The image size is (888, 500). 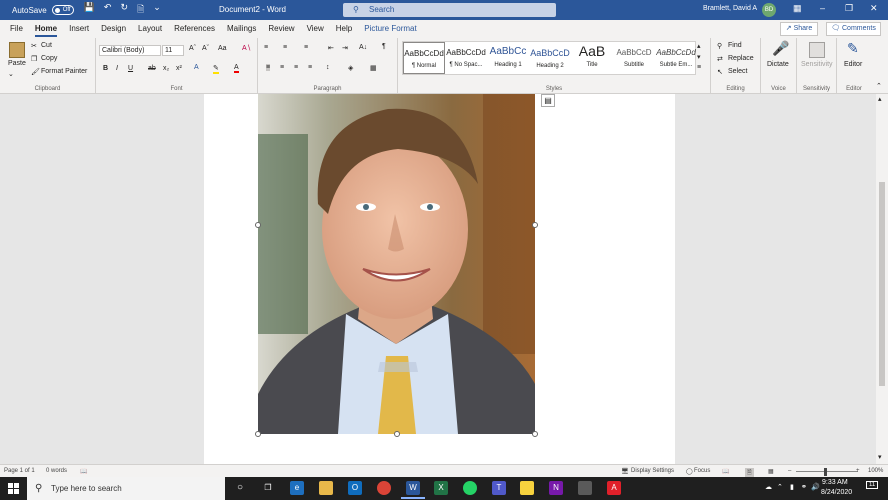 I want to click on vertical-scrollbar: ▴ ▾, so click(x=882, y=279).